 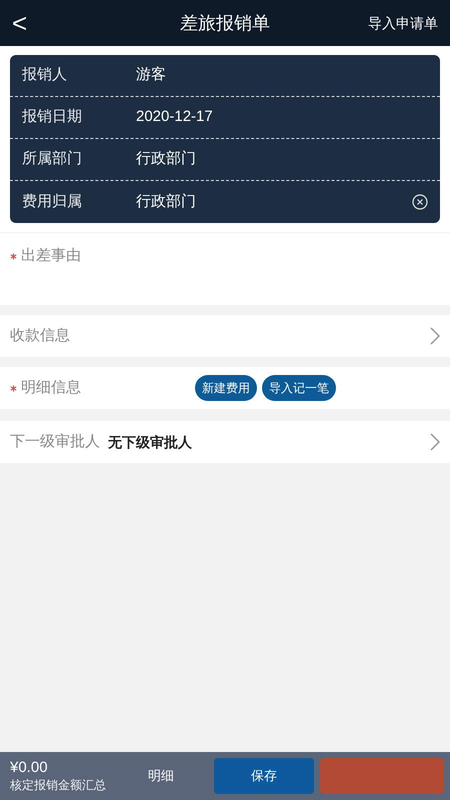 I want to click on back-button: <, so click(x=20, y=23).